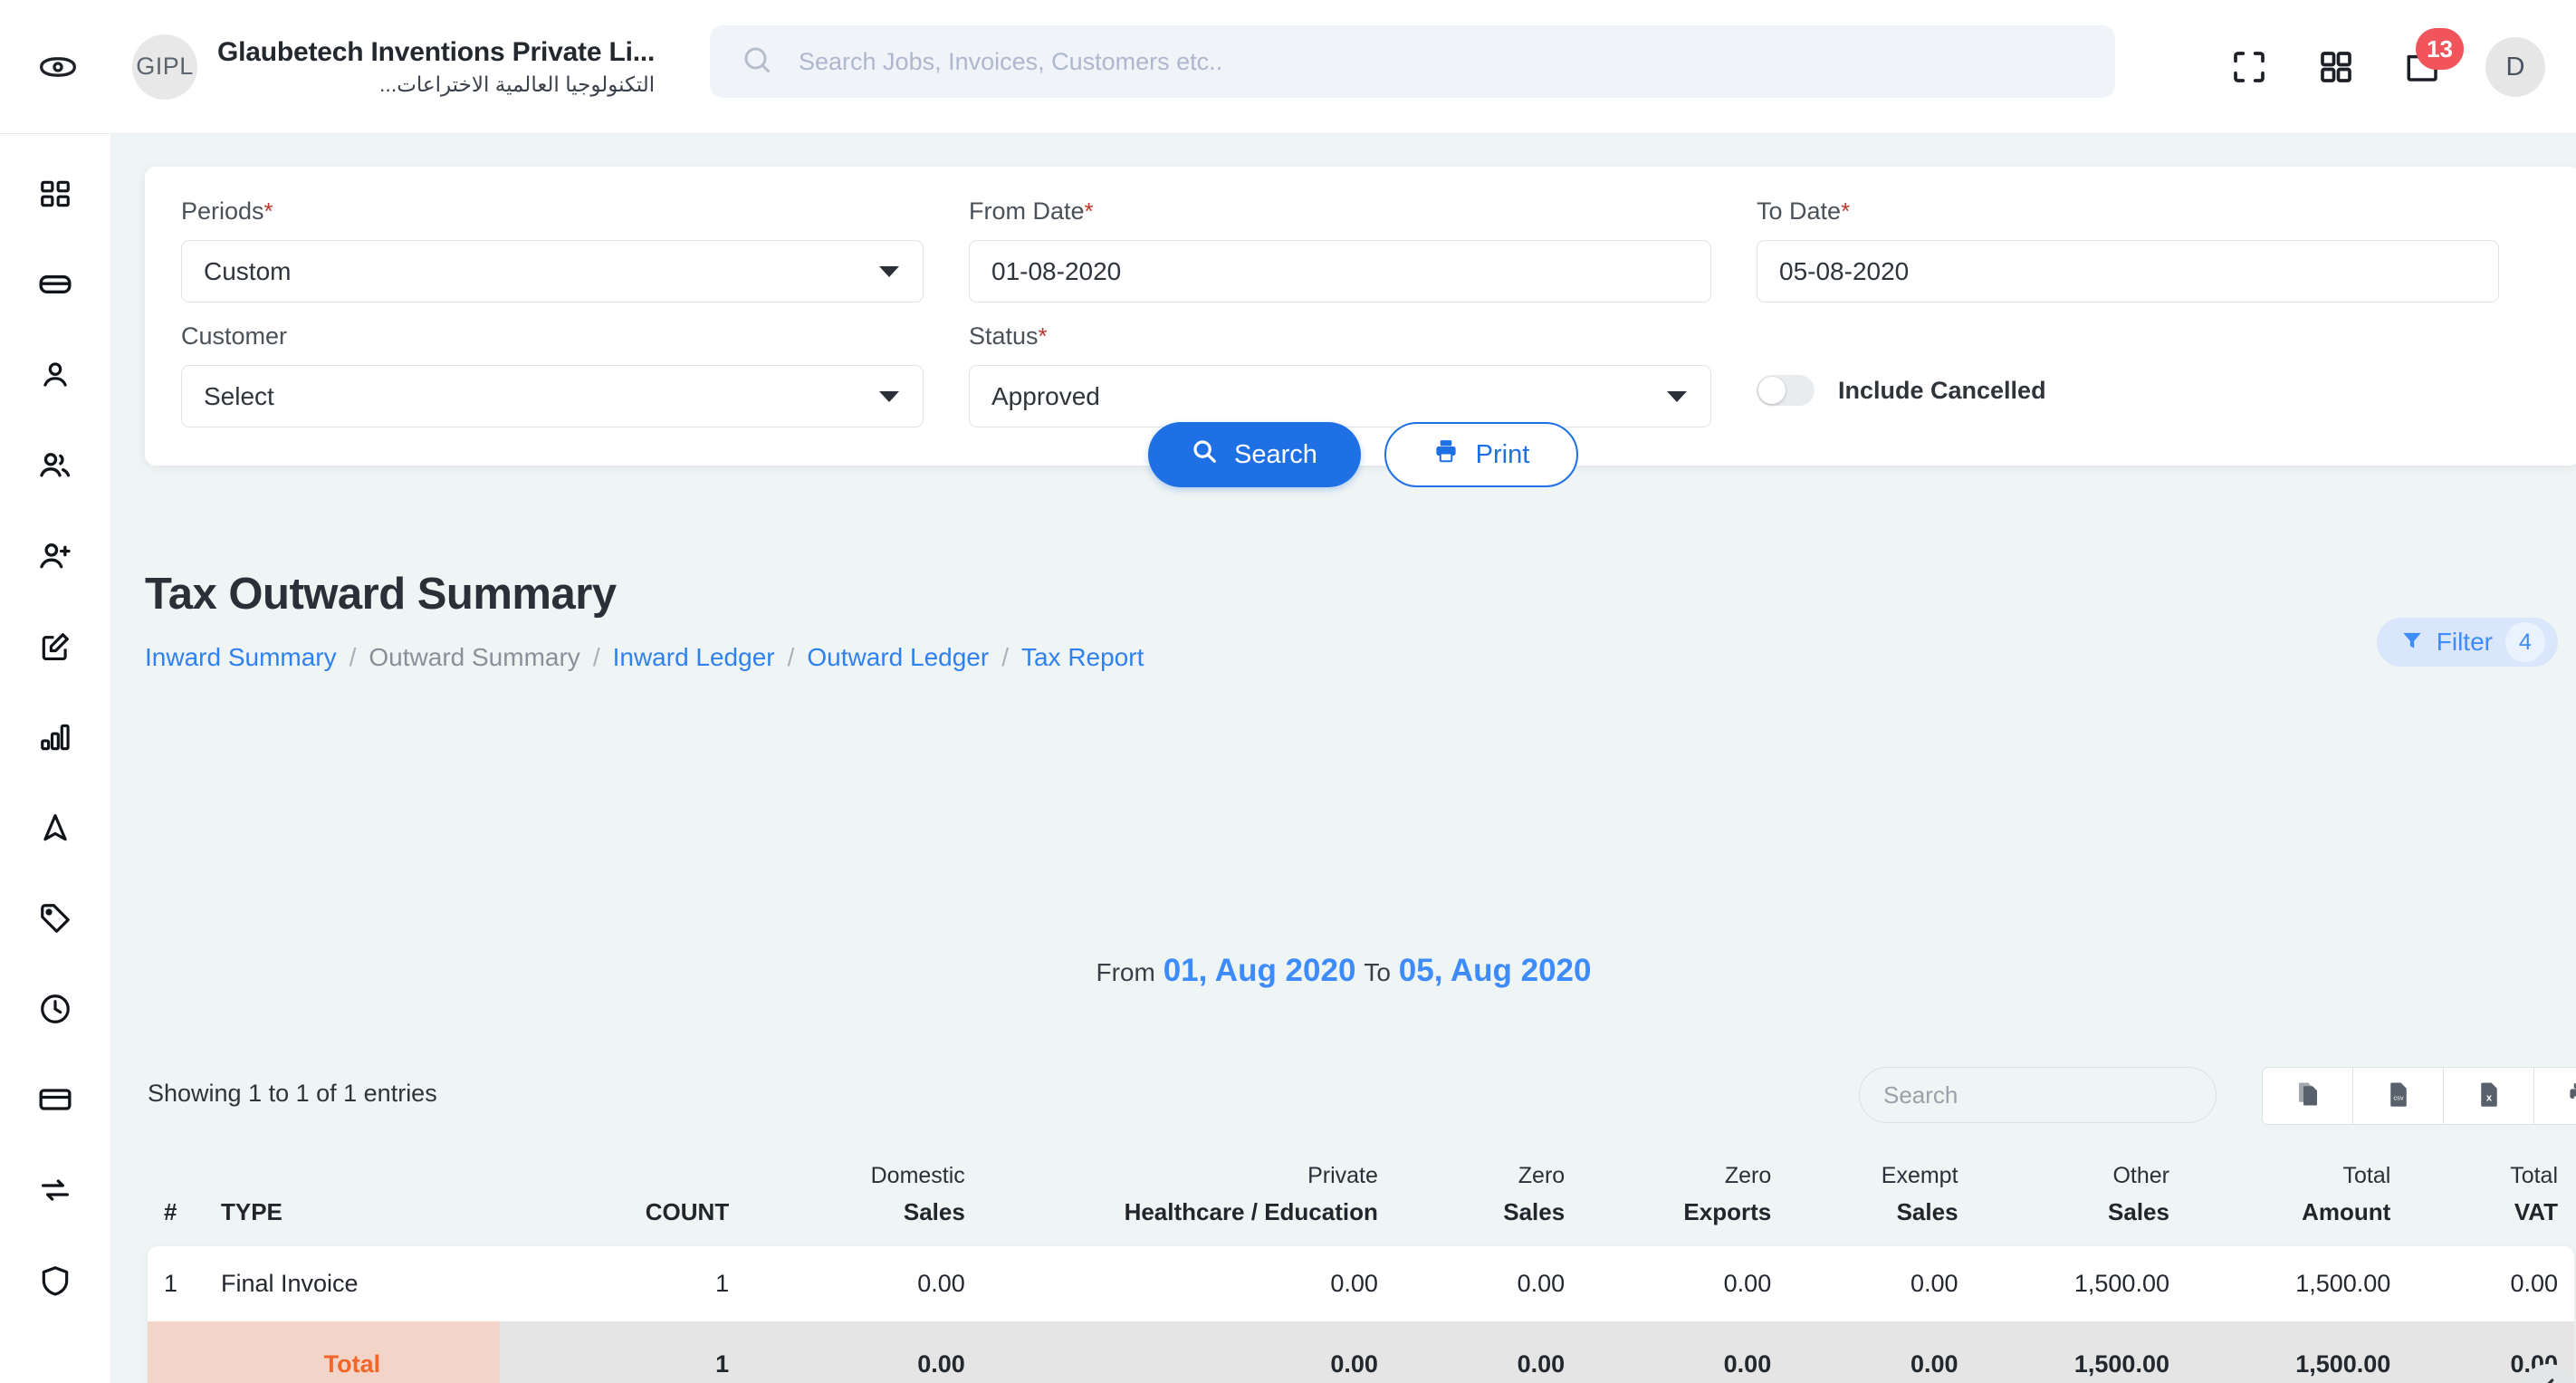 This screenshot has width=2576, height=1383. I want to click on eye-toggle-icon, so click(58, 67).